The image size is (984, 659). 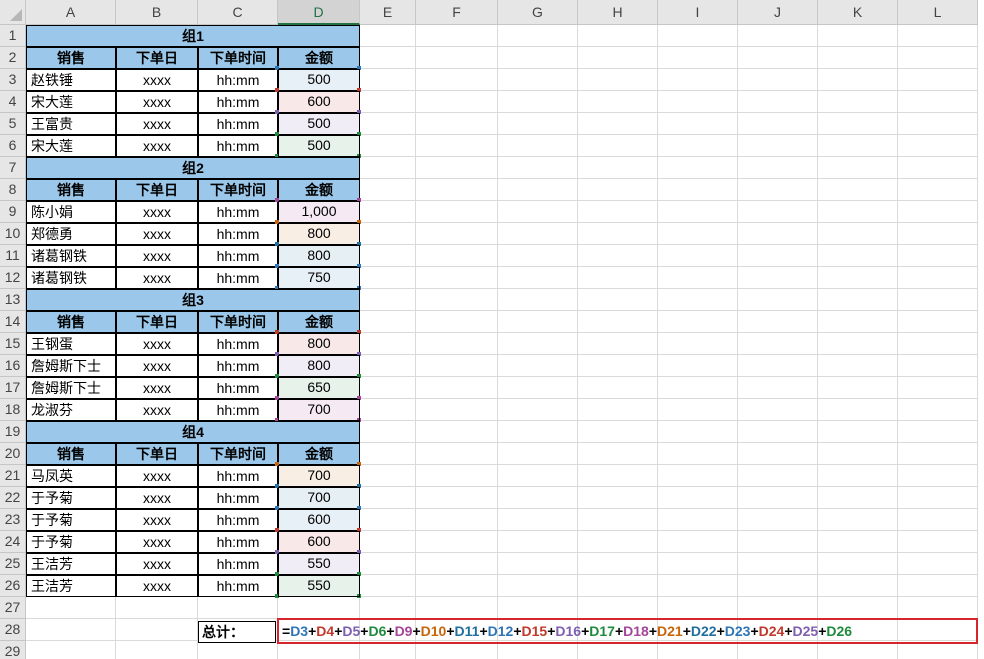 What do you see at coordinates (13, 190) in the screenshot?
I see `row-header-8: 8` at bounding box center [13, 190].